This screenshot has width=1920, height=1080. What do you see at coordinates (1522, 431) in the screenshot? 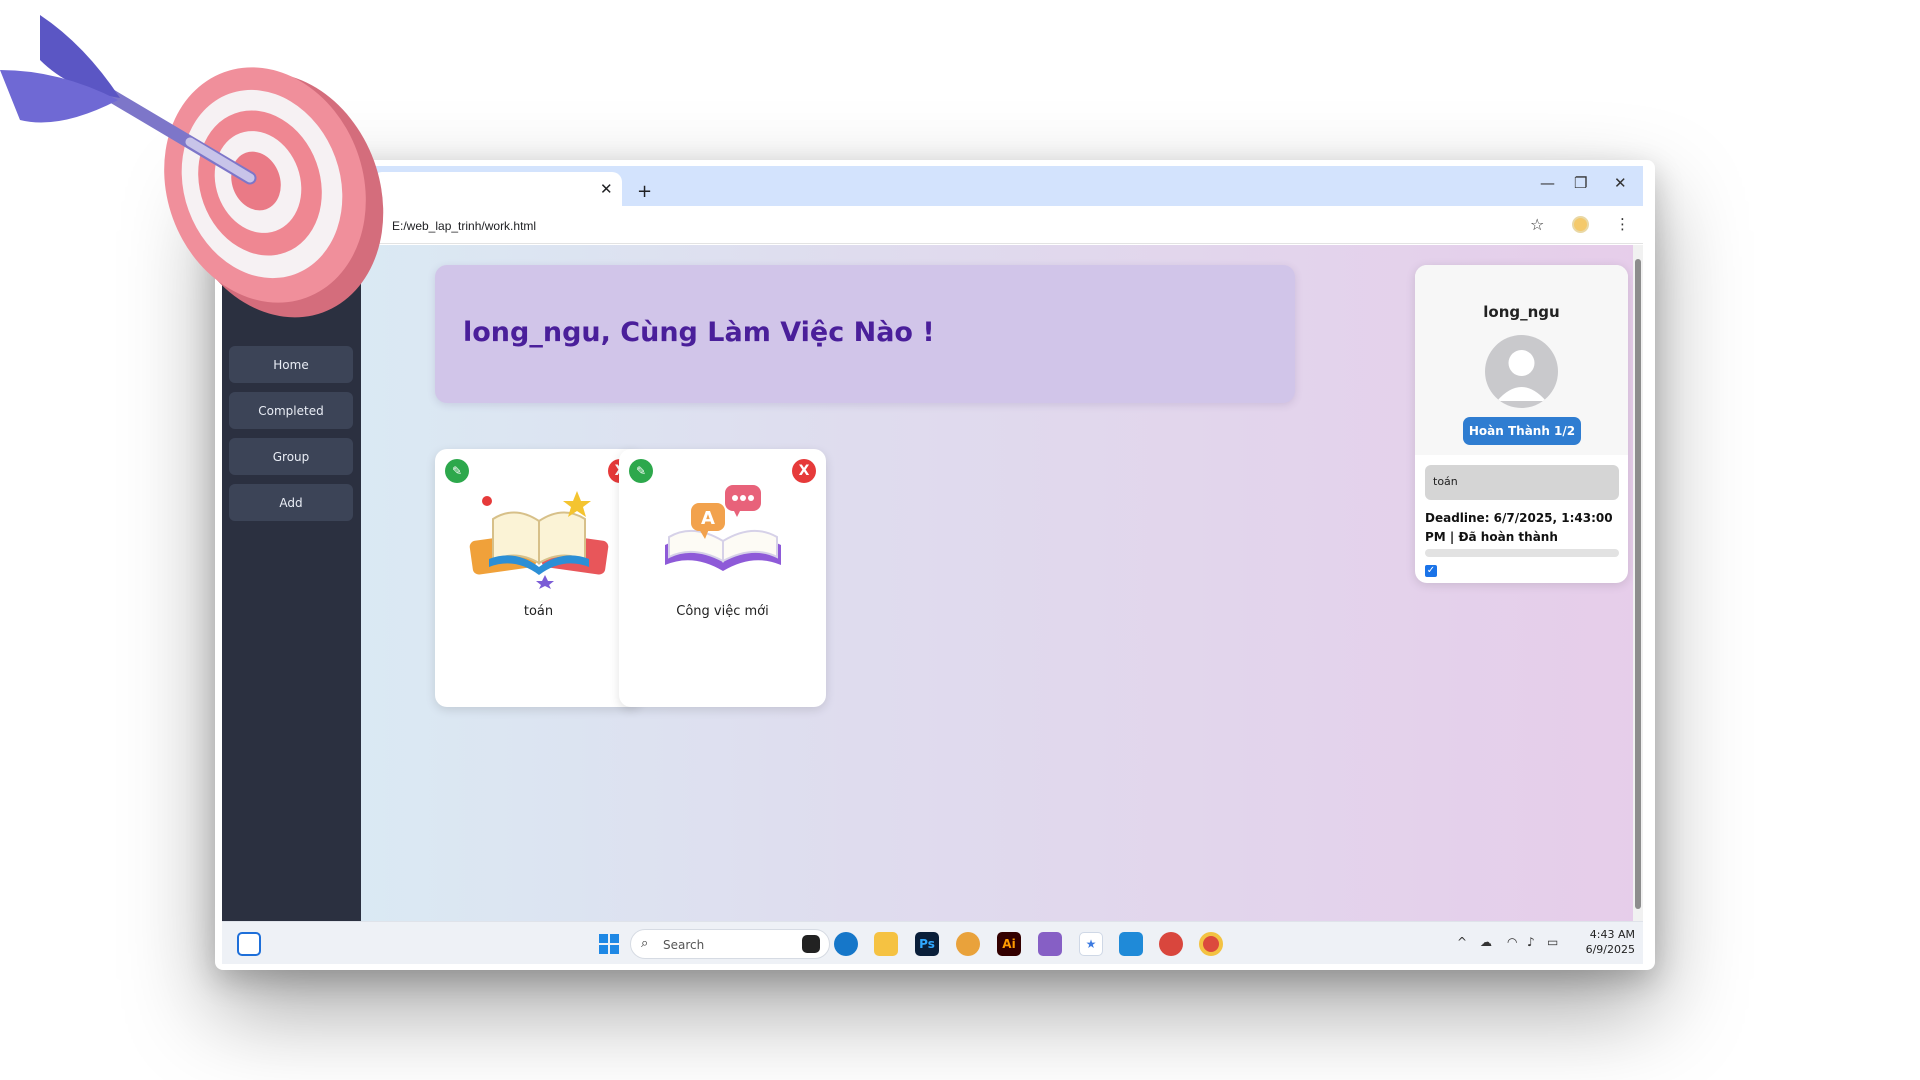
I see `status-badge: Hoàn Thành 1/2` at bounding box center [1522, 431].